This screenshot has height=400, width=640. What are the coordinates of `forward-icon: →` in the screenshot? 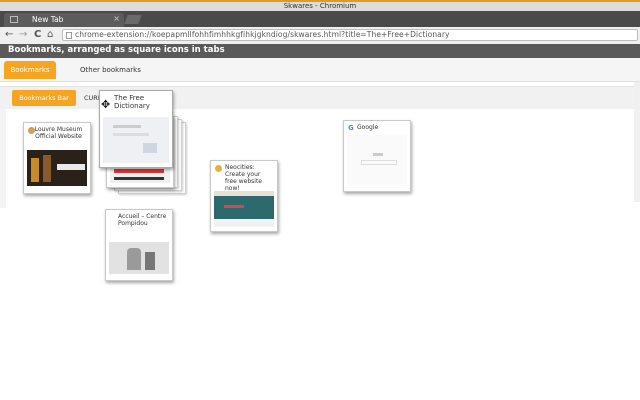 It's located at (23, 34).